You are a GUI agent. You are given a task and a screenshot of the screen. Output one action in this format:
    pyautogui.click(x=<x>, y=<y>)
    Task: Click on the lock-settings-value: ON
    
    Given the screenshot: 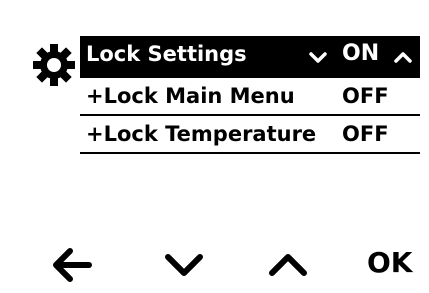 What is the action you would take?
    pyautogui.click(x=361, y=53)
    